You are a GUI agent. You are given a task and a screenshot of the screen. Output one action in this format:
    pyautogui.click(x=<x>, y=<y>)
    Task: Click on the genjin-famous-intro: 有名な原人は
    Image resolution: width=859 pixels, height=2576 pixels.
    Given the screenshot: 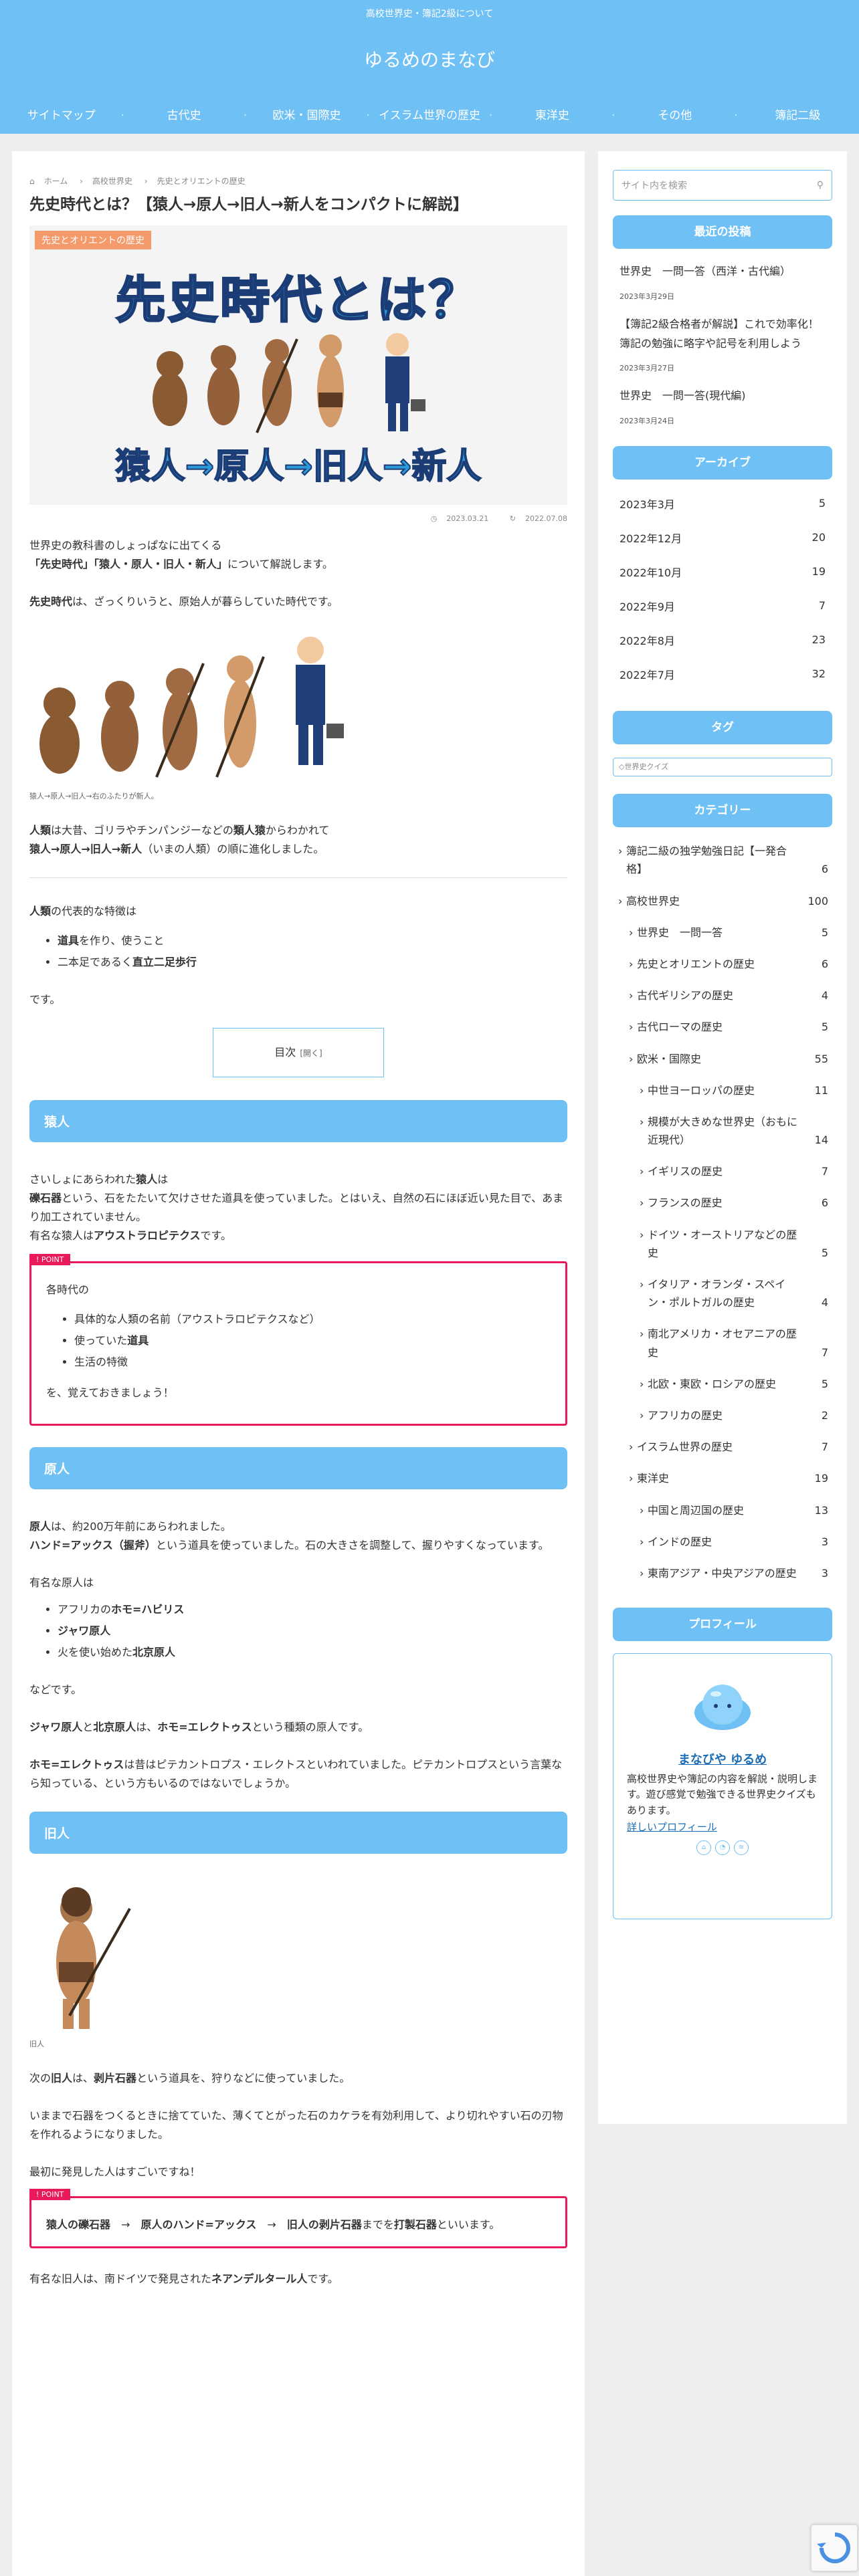 What is the action you would take?
    pyautogui.click(x=61, y=1583)
    